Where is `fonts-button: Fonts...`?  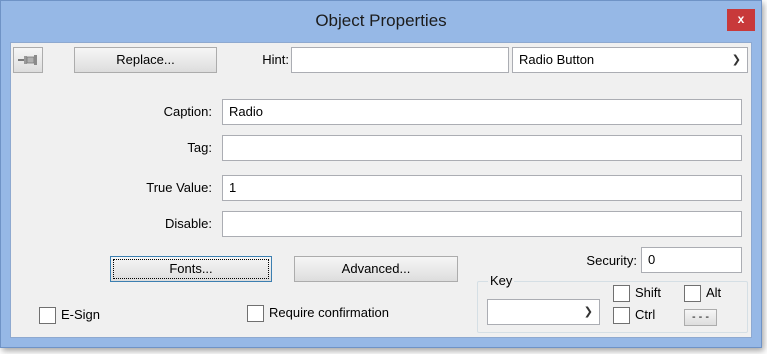
fonts-button: Fonts... is located at coordinates (191, 269).